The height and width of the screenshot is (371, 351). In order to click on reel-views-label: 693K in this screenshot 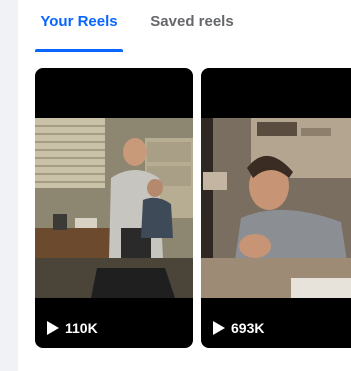, I will do `click(248, 328)`.